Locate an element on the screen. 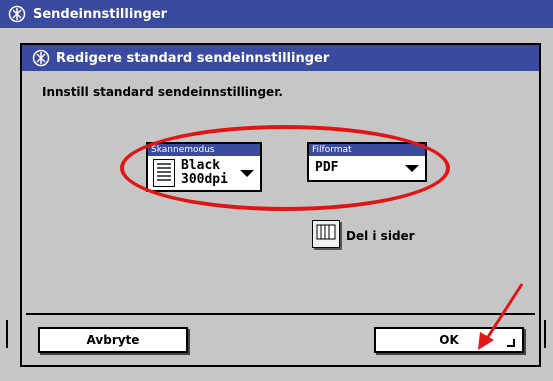 This screenshot has width=553, height=381. split-pages-button is located at coordinates (326, 234).